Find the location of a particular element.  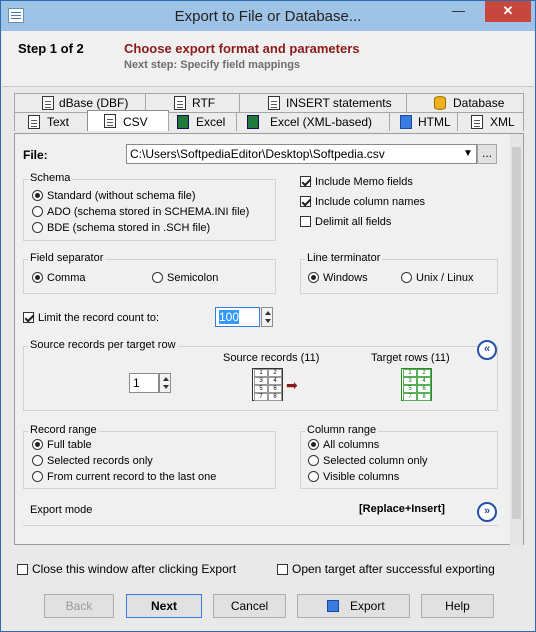

target-rows-grid-icon: 1 2 3 4 5 6 7 8 is located at coordinates (416, 384).